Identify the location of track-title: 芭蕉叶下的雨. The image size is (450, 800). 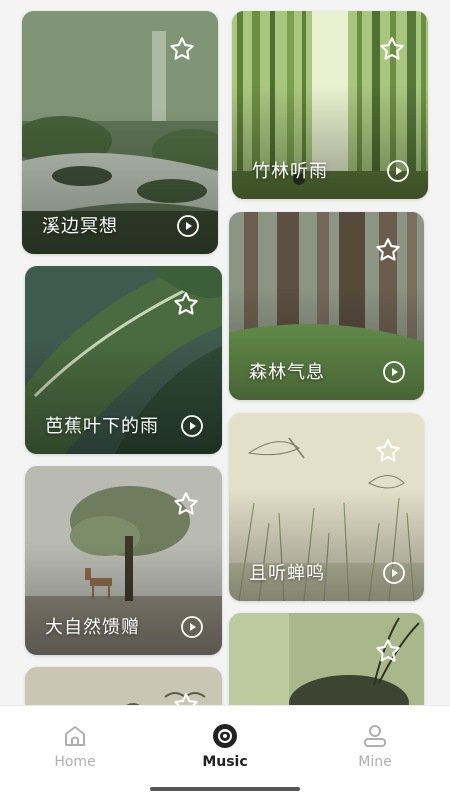
(102, 426).